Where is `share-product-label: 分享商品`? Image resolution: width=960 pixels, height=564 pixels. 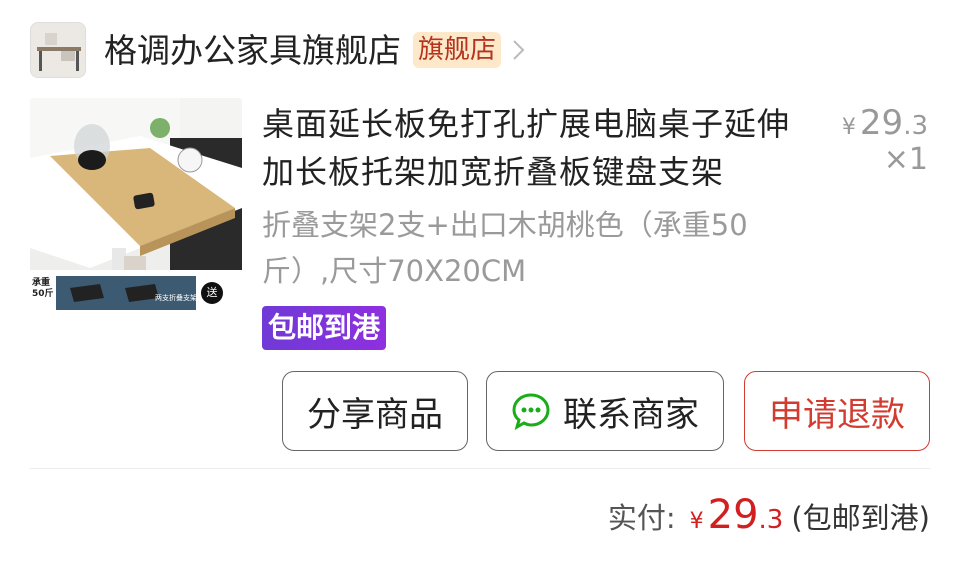 share-product-label: 分享商品 is located at coordinates (375, 414).